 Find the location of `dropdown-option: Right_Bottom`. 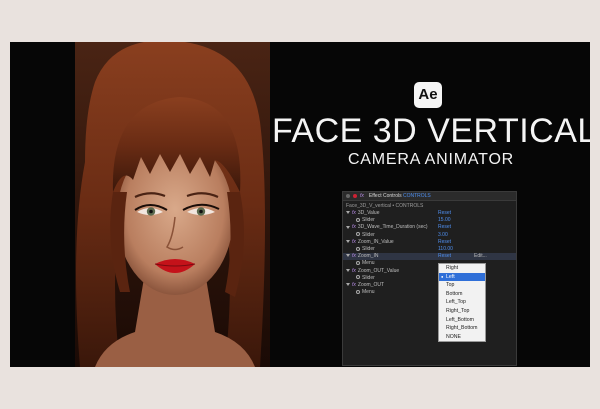

dropdown-option: Right_Bottom is located at coordinates (462, 328).